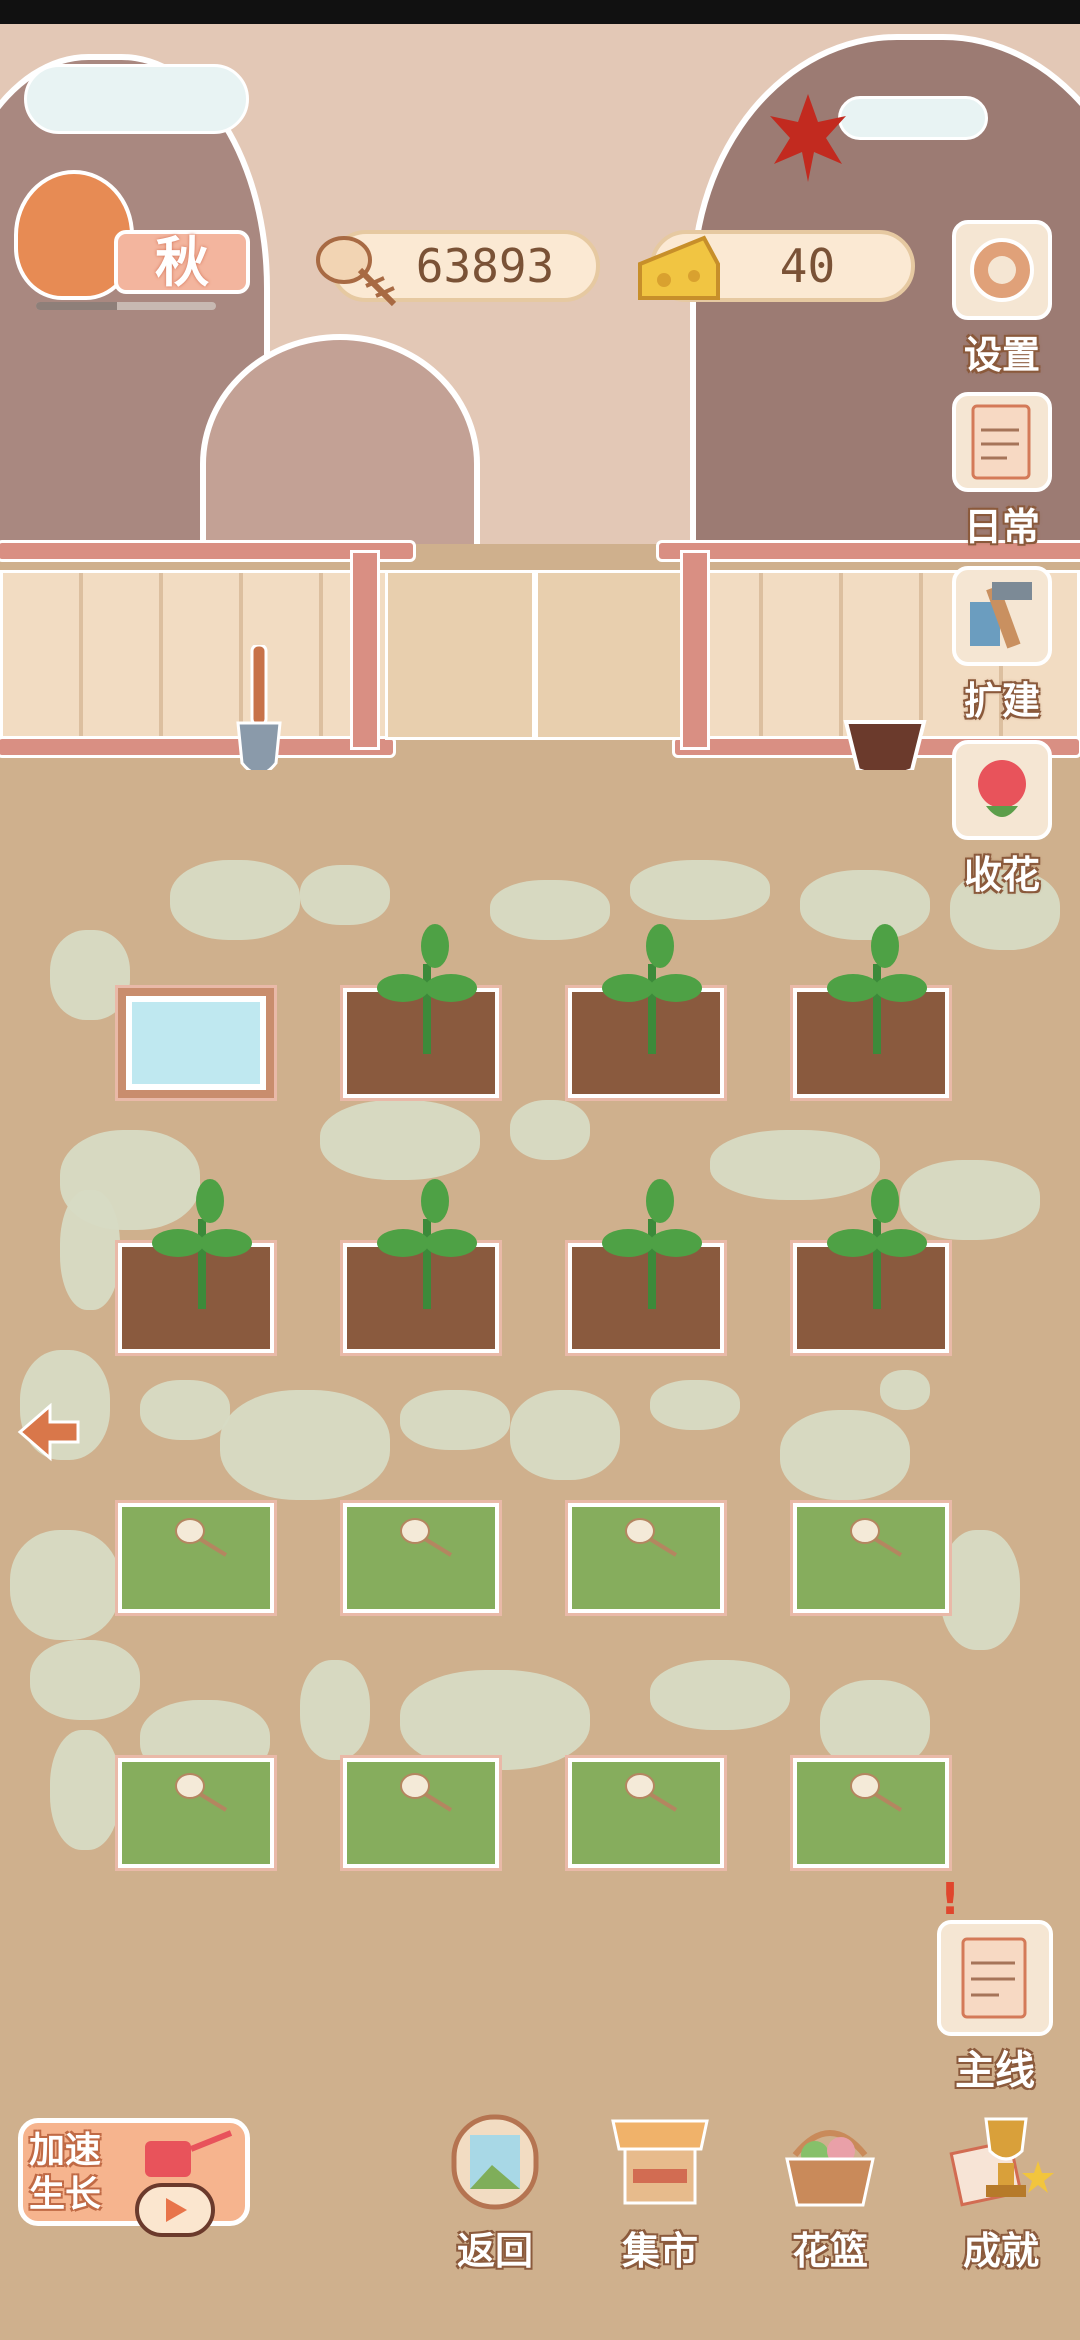 The image size is (1080, 2340). I want to click on achievement-button: 成就, so click(1001, 2190).